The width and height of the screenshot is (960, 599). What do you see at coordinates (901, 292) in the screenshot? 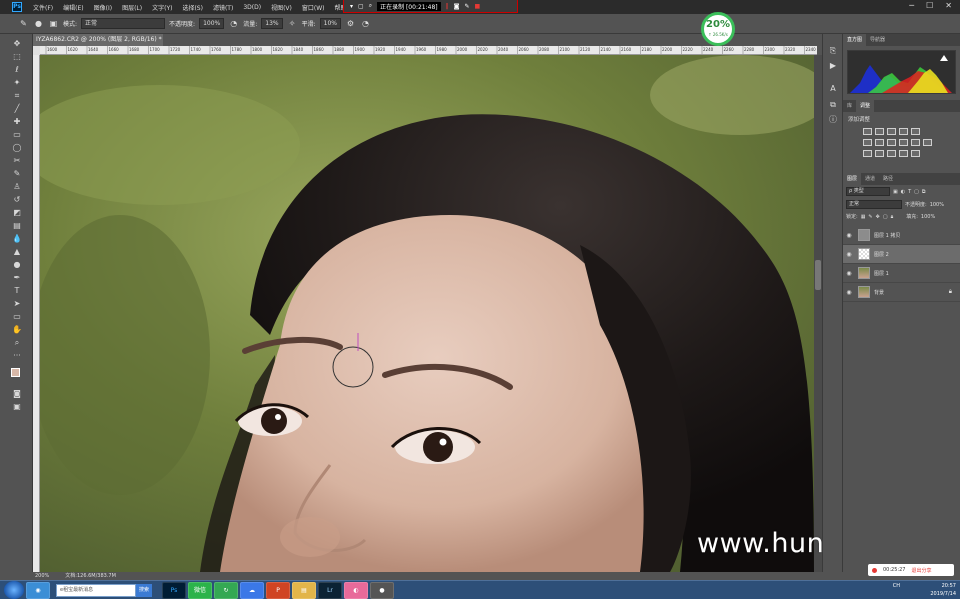
I see `layer-row: ◉ 背景 🔒︎` at bounding box center [901, 292].